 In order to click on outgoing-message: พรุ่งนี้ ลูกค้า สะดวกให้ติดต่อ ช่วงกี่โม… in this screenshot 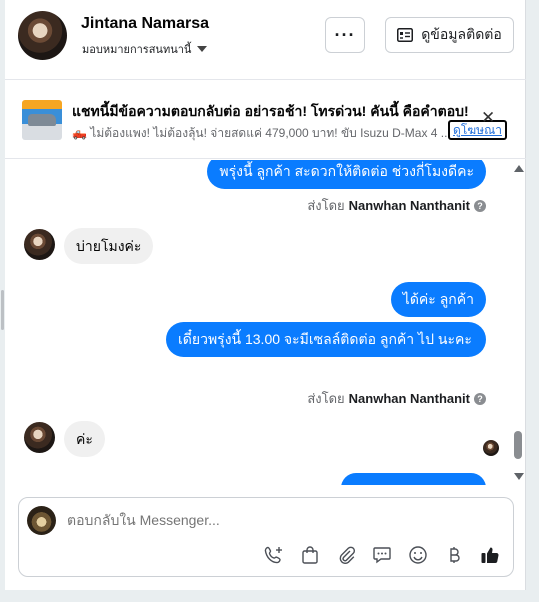, I will do `click(346, 174)`.